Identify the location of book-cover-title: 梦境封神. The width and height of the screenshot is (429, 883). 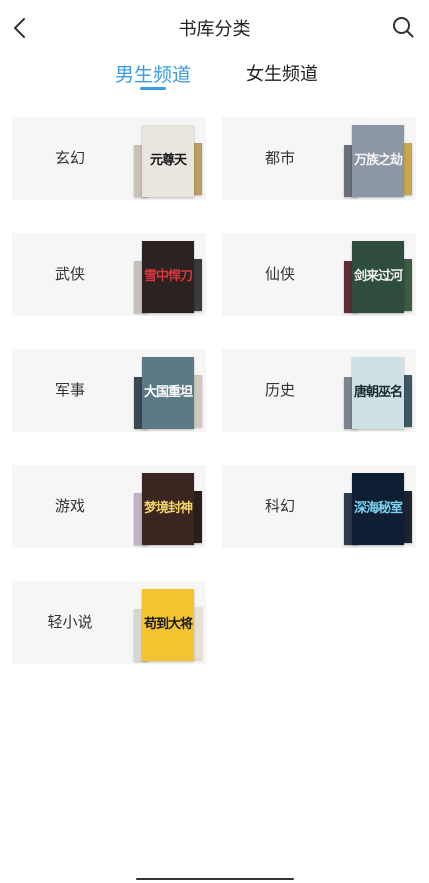
(168, 508).